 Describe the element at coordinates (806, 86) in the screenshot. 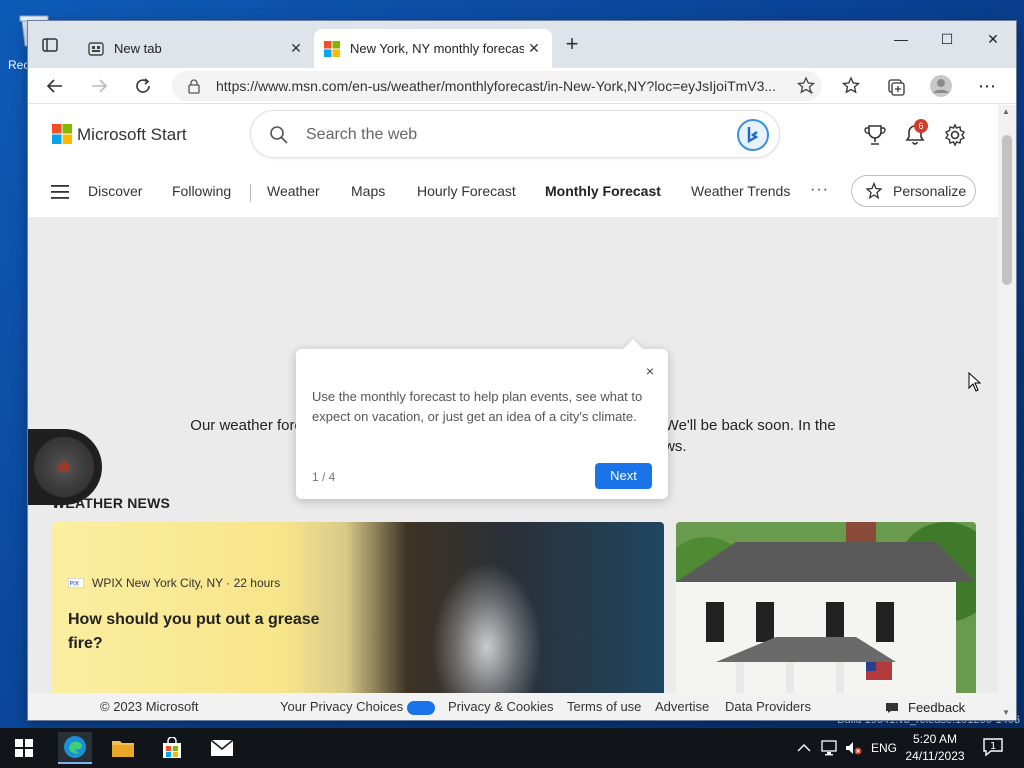

I see `add-favorite-icon: +` at that location.